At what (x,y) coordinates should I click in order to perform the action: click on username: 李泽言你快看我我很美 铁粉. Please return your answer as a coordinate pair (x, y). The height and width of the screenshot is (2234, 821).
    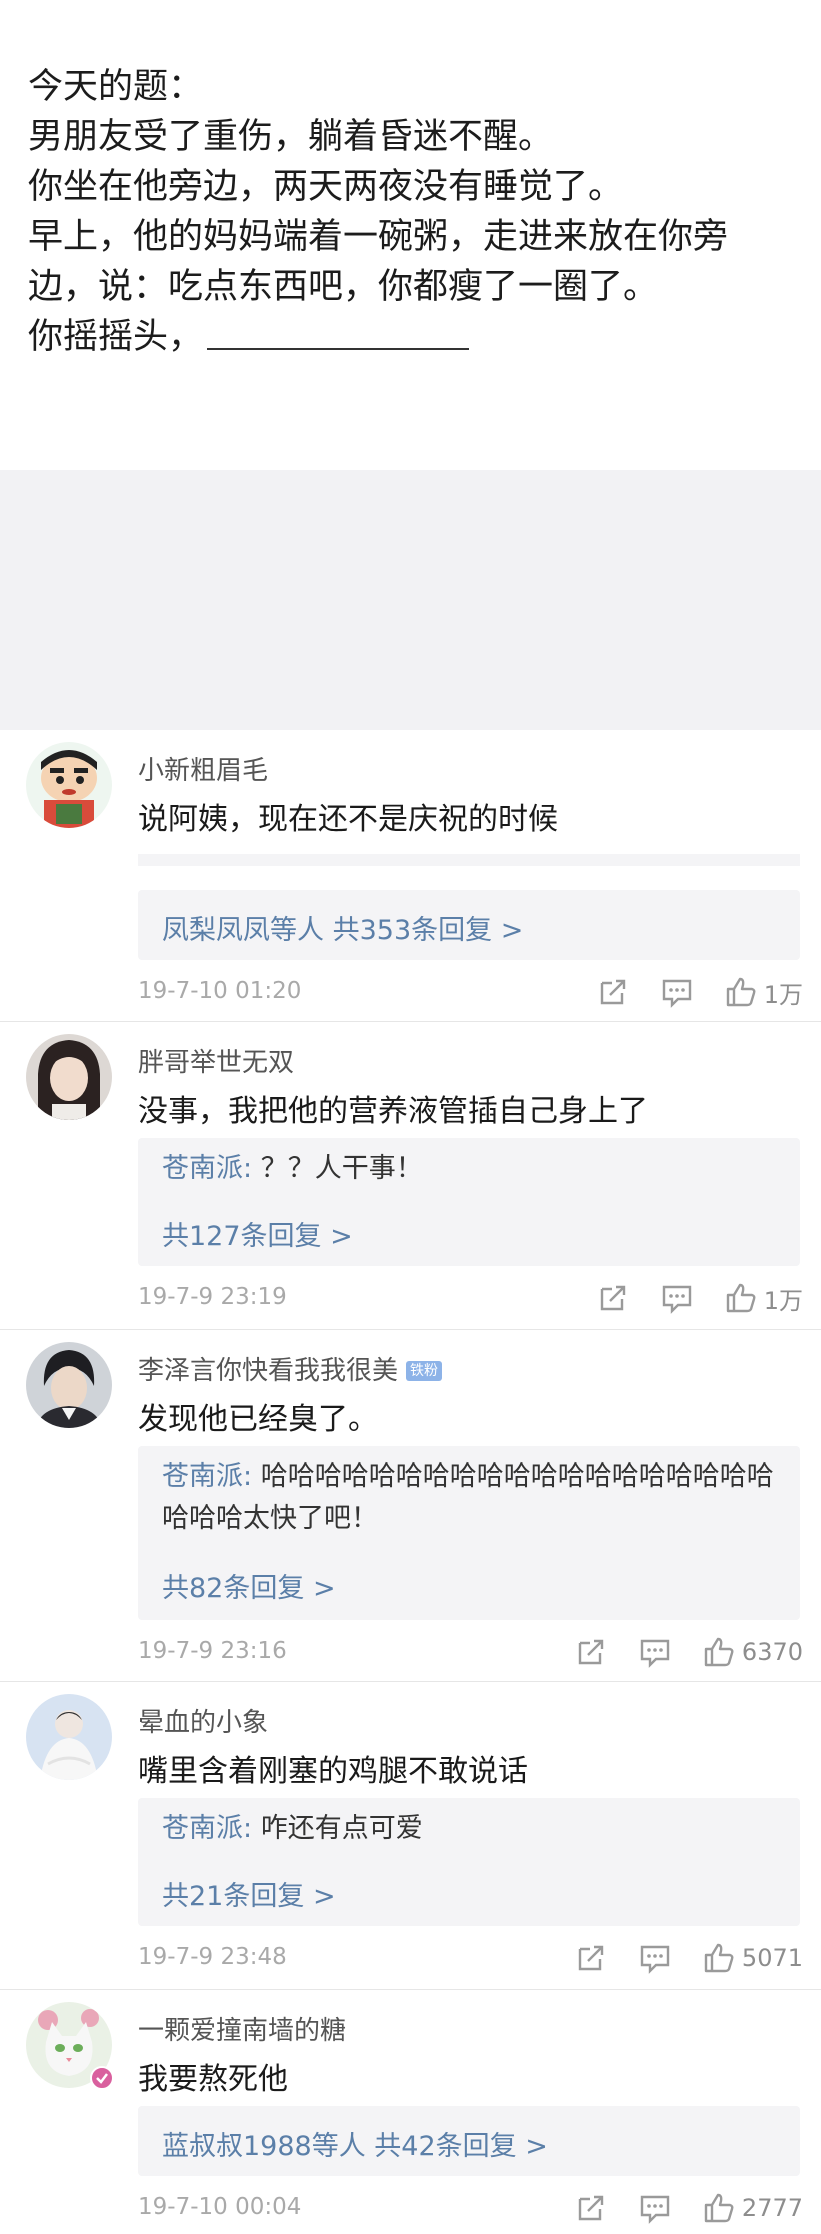
    Looking at the image, I should click on (290, 1368).